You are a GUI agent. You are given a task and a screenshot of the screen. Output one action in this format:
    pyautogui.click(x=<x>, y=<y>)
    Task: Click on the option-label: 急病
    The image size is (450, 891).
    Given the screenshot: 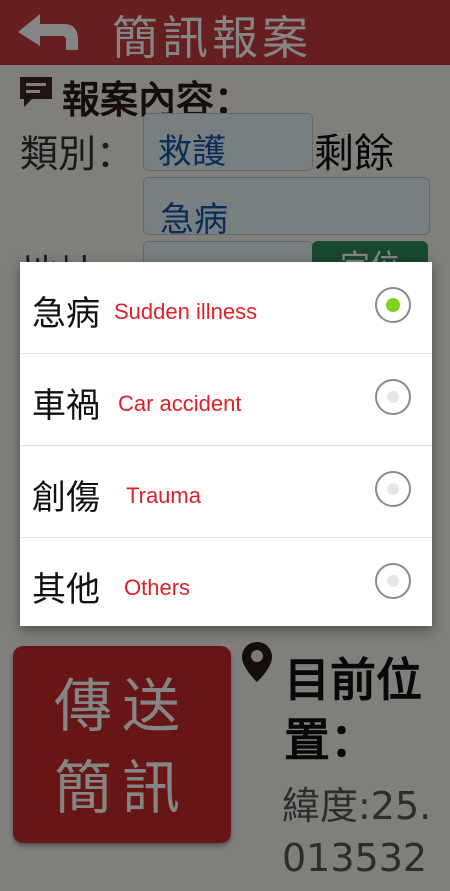 What is the action you would take?
    pyautogui.click(x=66, y=314)
    